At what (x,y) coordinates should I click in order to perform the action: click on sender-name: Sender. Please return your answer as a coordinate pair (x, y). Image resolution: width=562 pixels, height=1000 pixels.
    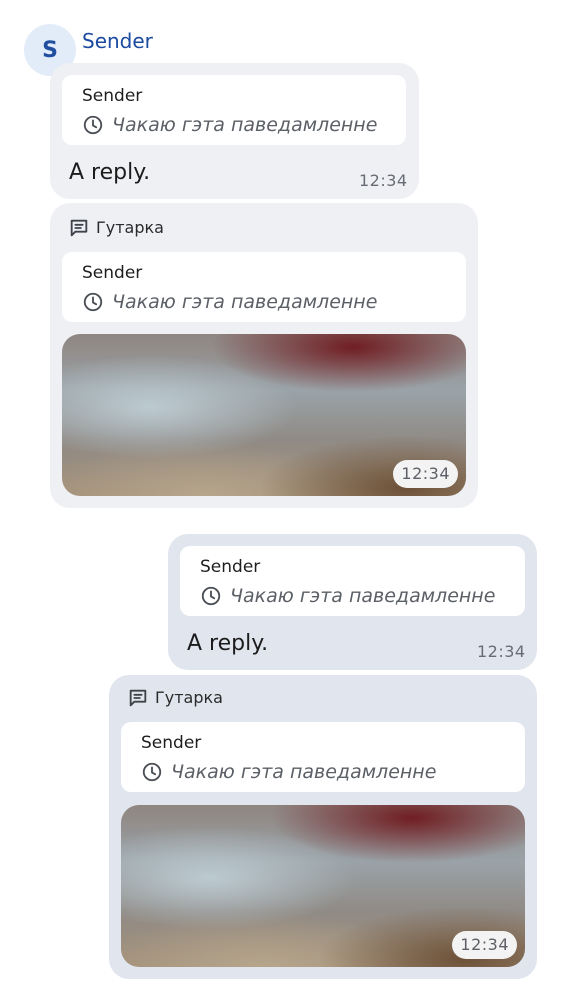
    Looking at the image, I should click on (117, 41).